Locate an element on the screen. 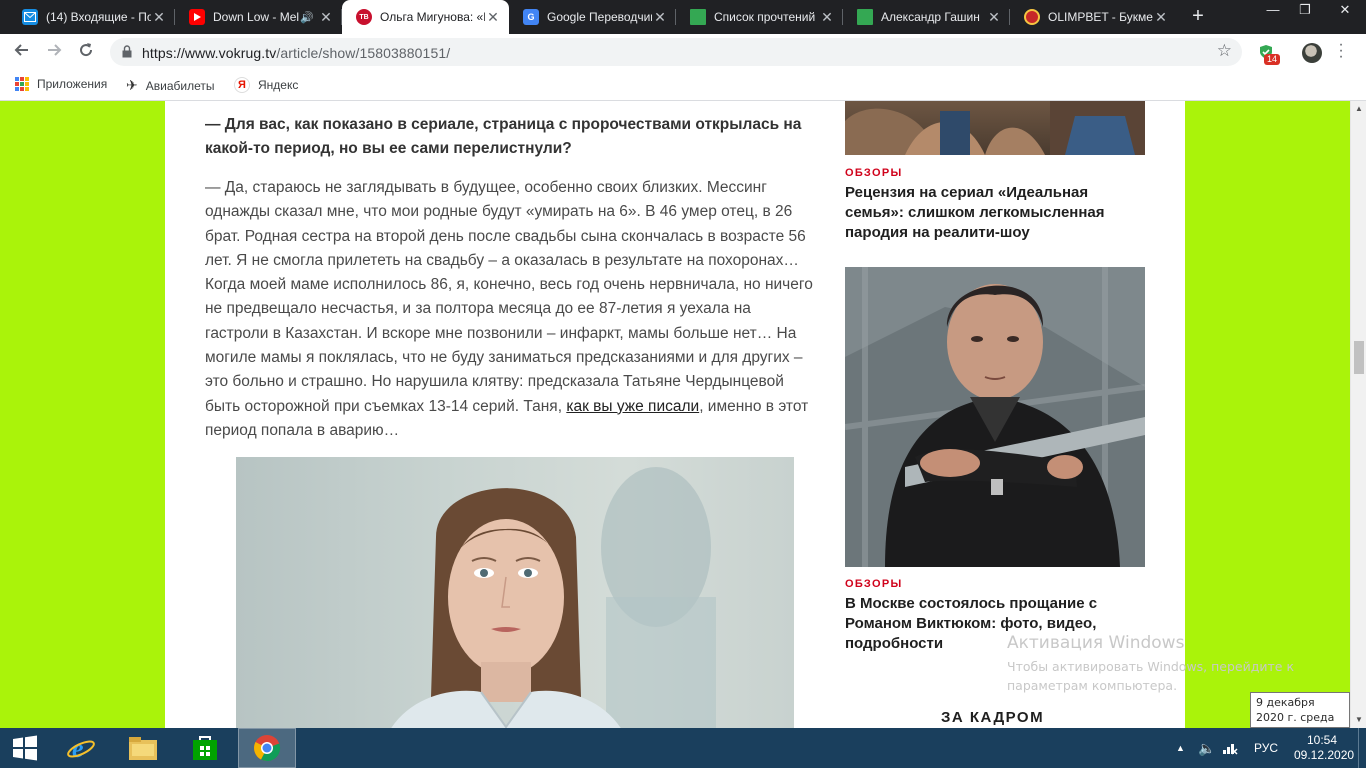  url-host: https://www.vokrug.tv is located at coordinates (209, 53).